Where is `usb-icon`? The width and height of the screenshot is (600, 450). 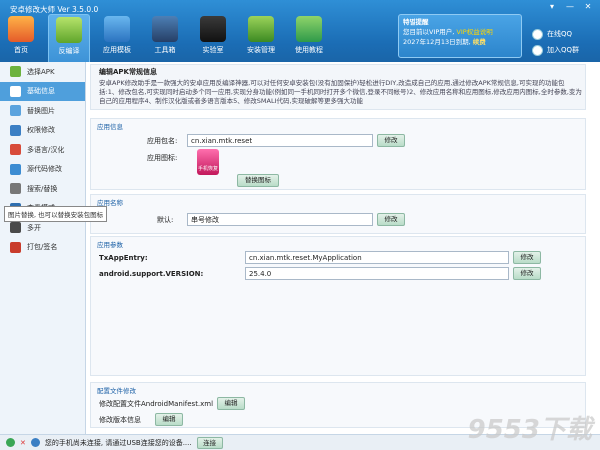 usb-icon is located at coordinates (35, 442).